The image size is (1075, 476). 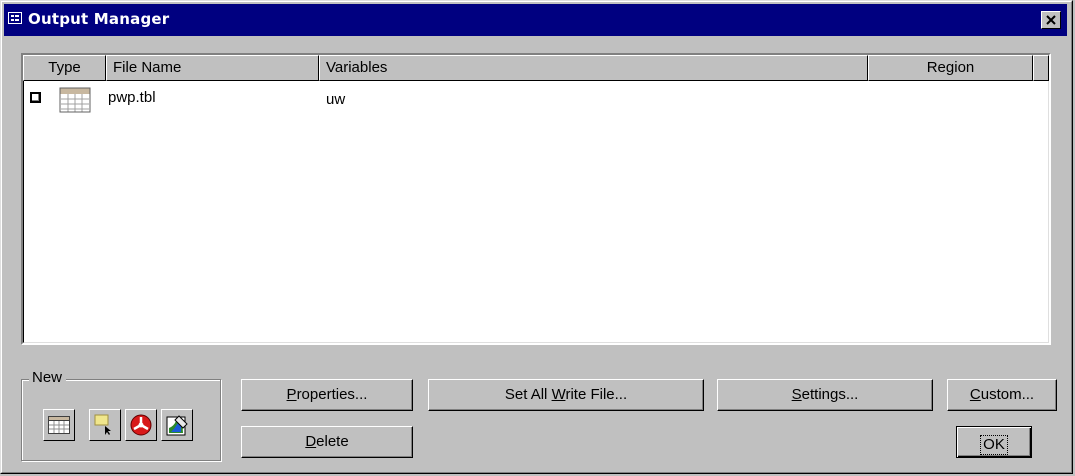 What do you see at coordinates (99, 19) in the screenshot?
I see `window-title: Output Manager` at bounding box center [99, 19].